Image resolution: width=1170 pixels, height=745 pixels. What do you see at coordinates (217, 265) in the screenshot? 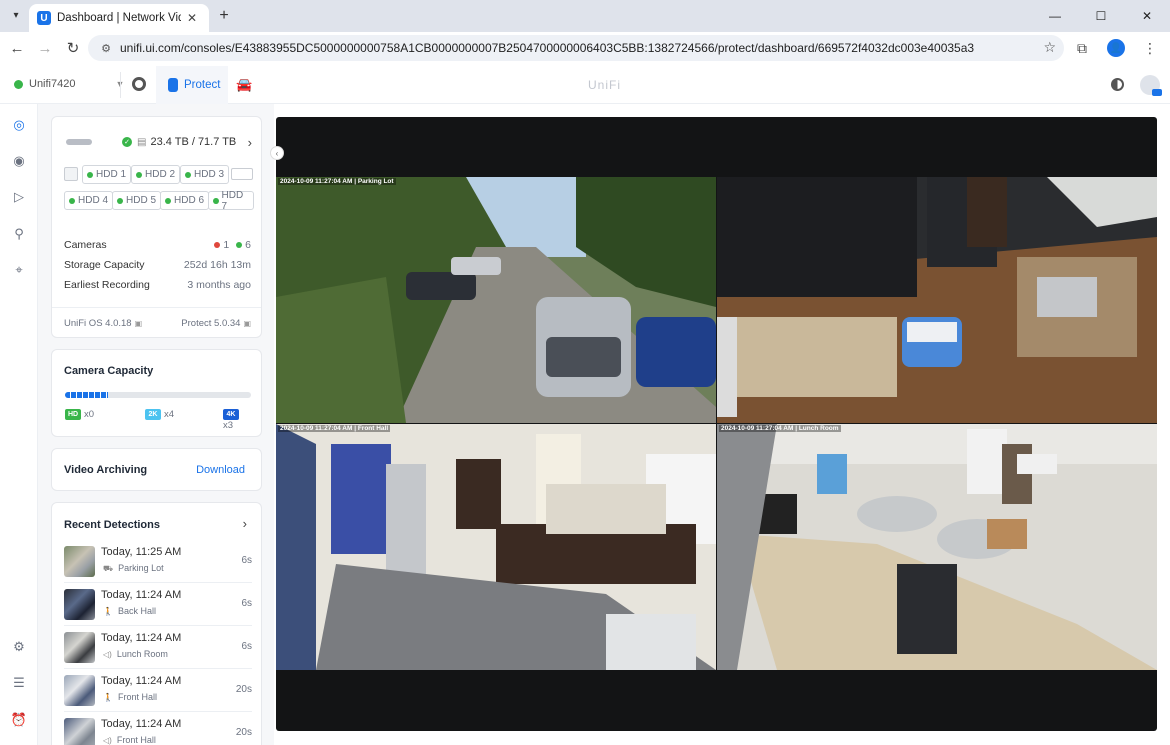
I see `storage-capacity-value: 252d 16h 13m` at bounding box center [217, 265].